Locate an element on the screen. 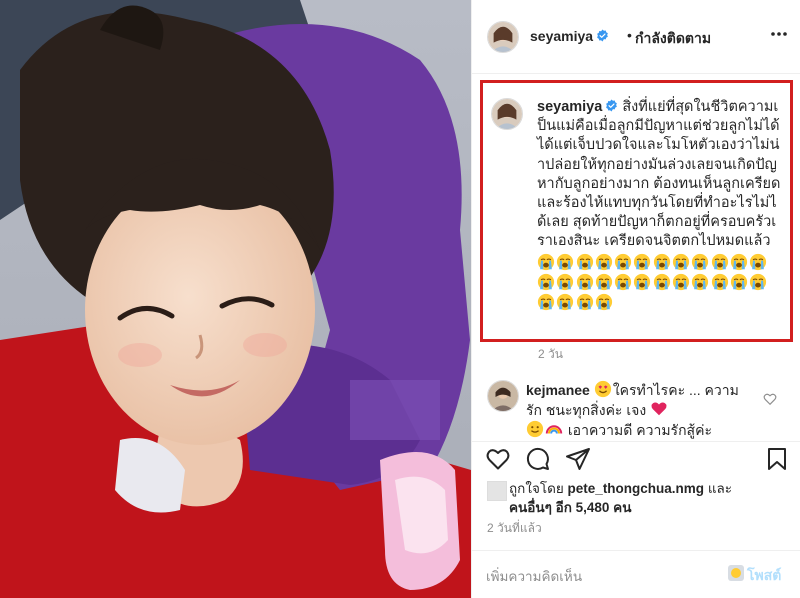 The height and width of the screenshot is (598, 800). caption-time: 2 วัน is located at coordinates (550, 354).